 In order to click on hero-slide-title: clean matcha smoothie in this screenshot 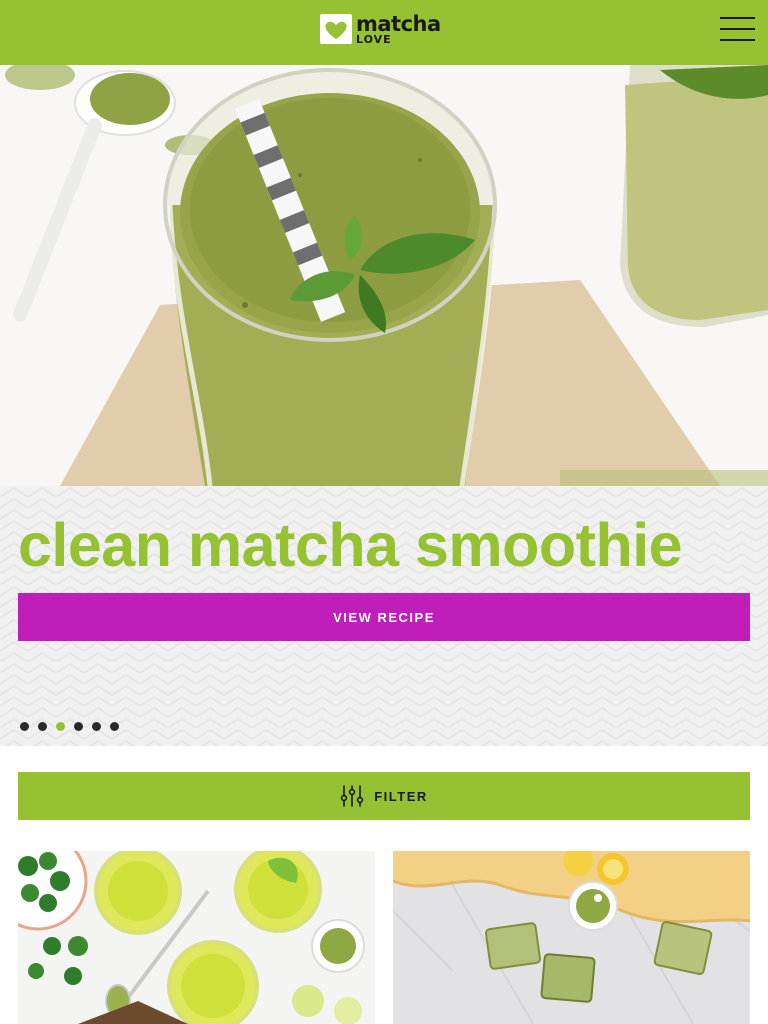, I will do `click(350, 545)`.